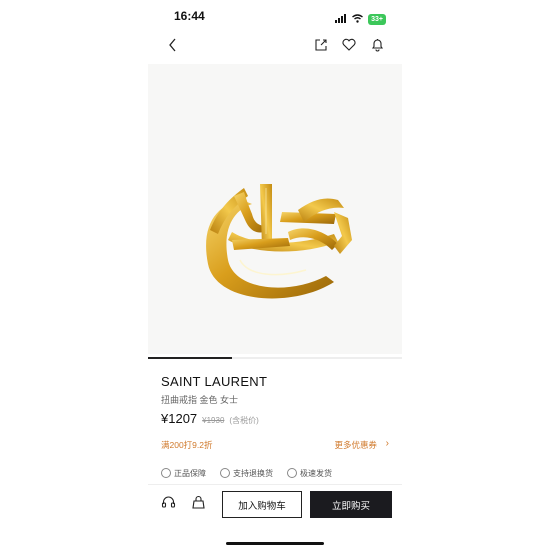 The height and width of the screenshot is (550, 550). Describe the element at coordinates (275, 473) in the screenshot. I see `service-row: 正品保障 支持退换货 极速发货` at that location.